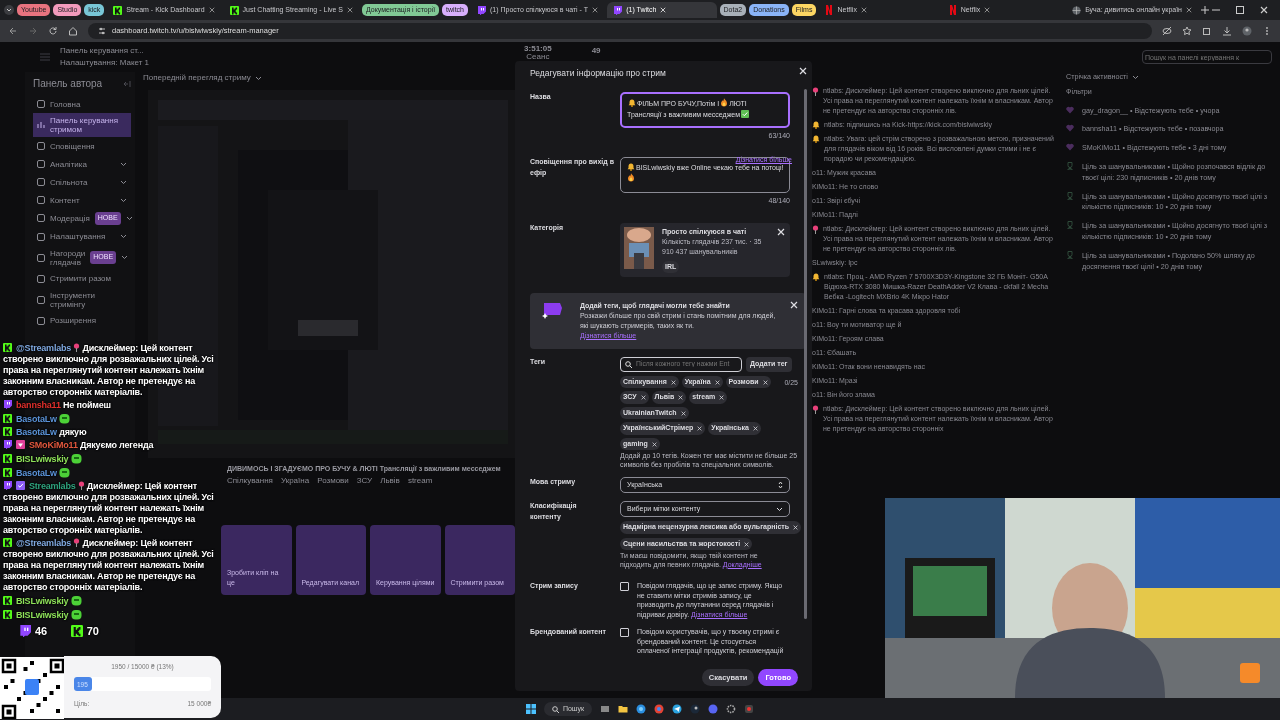 The width and height of the screenshot is (1280, 720). Describe the element at coordinates (197, 78) in the screenshot. I see `section-heading: Попередній перегляд стриму` at that location.